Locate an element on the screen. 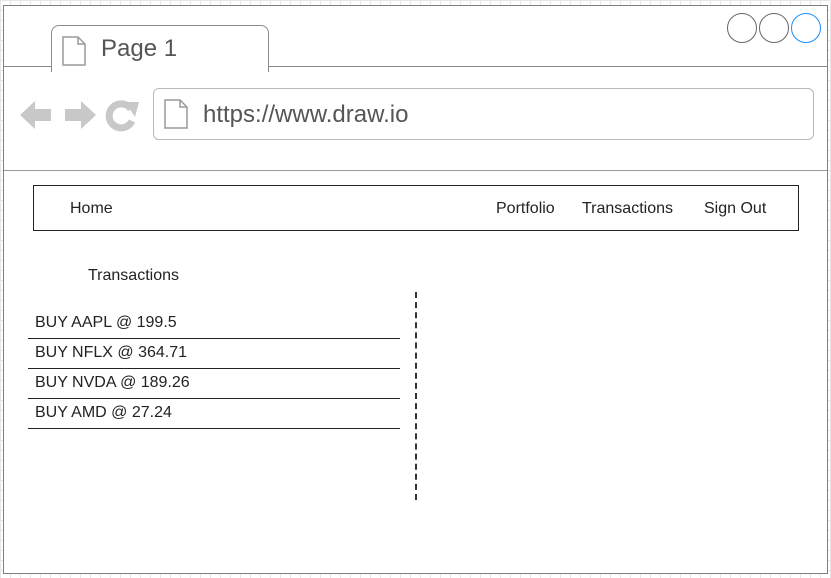 Image resolution: width=831 pixels, height=578 pixels. maximize-button is located at coordinates (774, 28).